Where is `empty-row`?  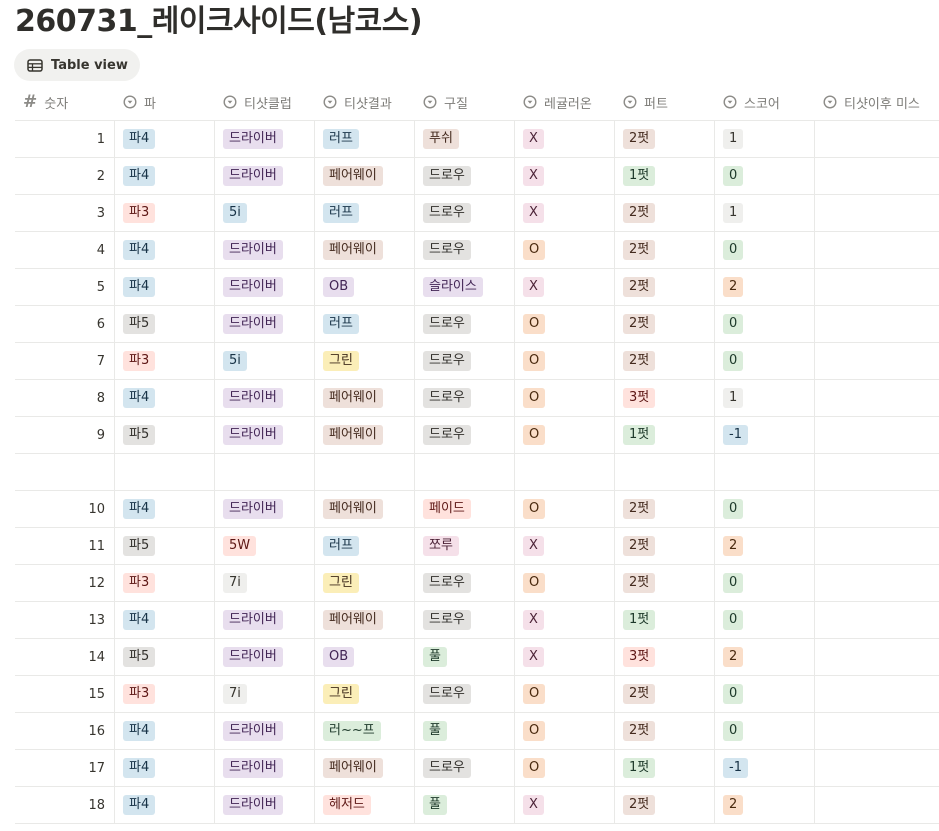
empty-row is located at coordinates (477, 472).